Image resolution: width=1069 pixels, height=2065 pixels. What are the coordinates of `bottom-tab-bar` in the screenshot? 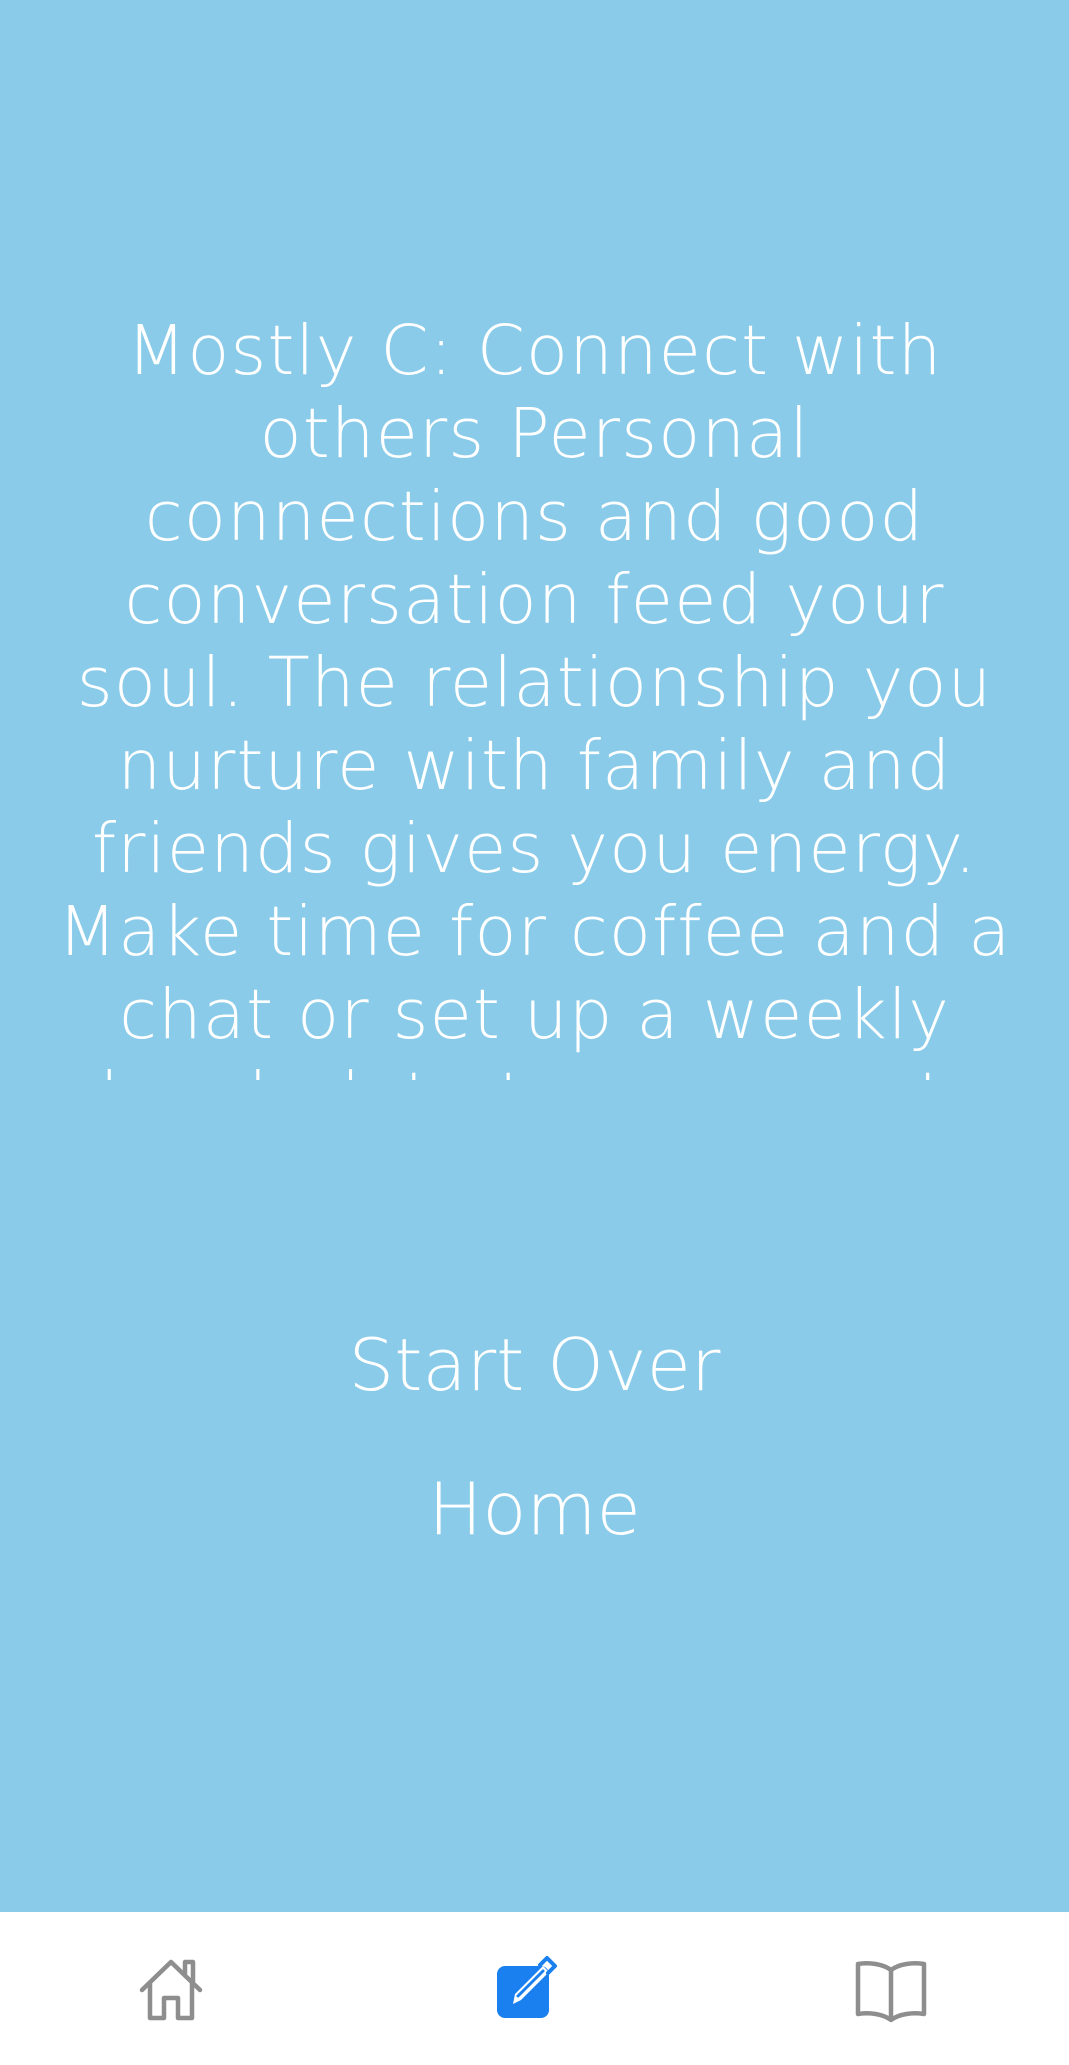 It's located at (534, 1988).